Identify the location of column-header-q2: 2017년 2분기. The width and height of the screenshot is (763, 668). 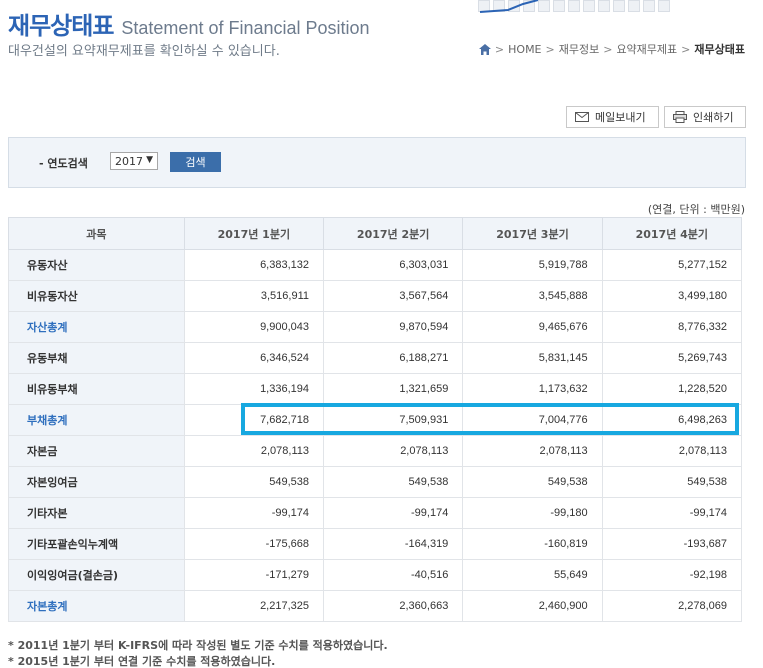
(393, 233).